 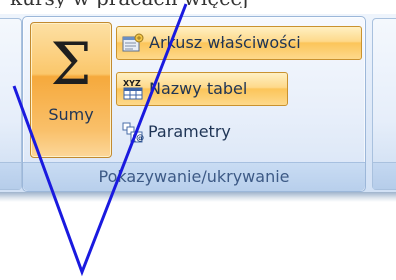 I want to click on cropped-top-text: kursy w pracach więcej, so click(x=198, y=4).